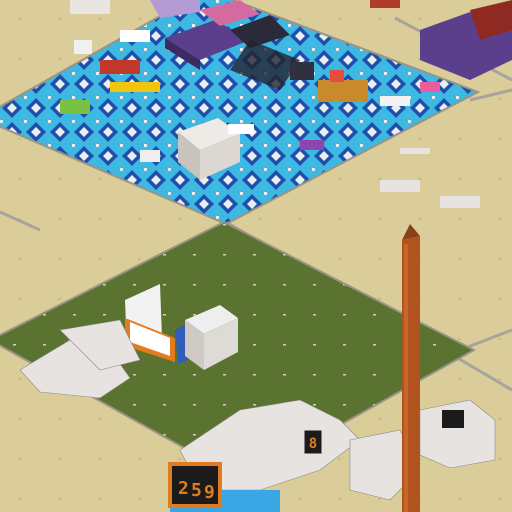 The width and height of the screenshot is (512, 512). I want to click on scoreboard-icon: 2 5 9, so click(195, 485).